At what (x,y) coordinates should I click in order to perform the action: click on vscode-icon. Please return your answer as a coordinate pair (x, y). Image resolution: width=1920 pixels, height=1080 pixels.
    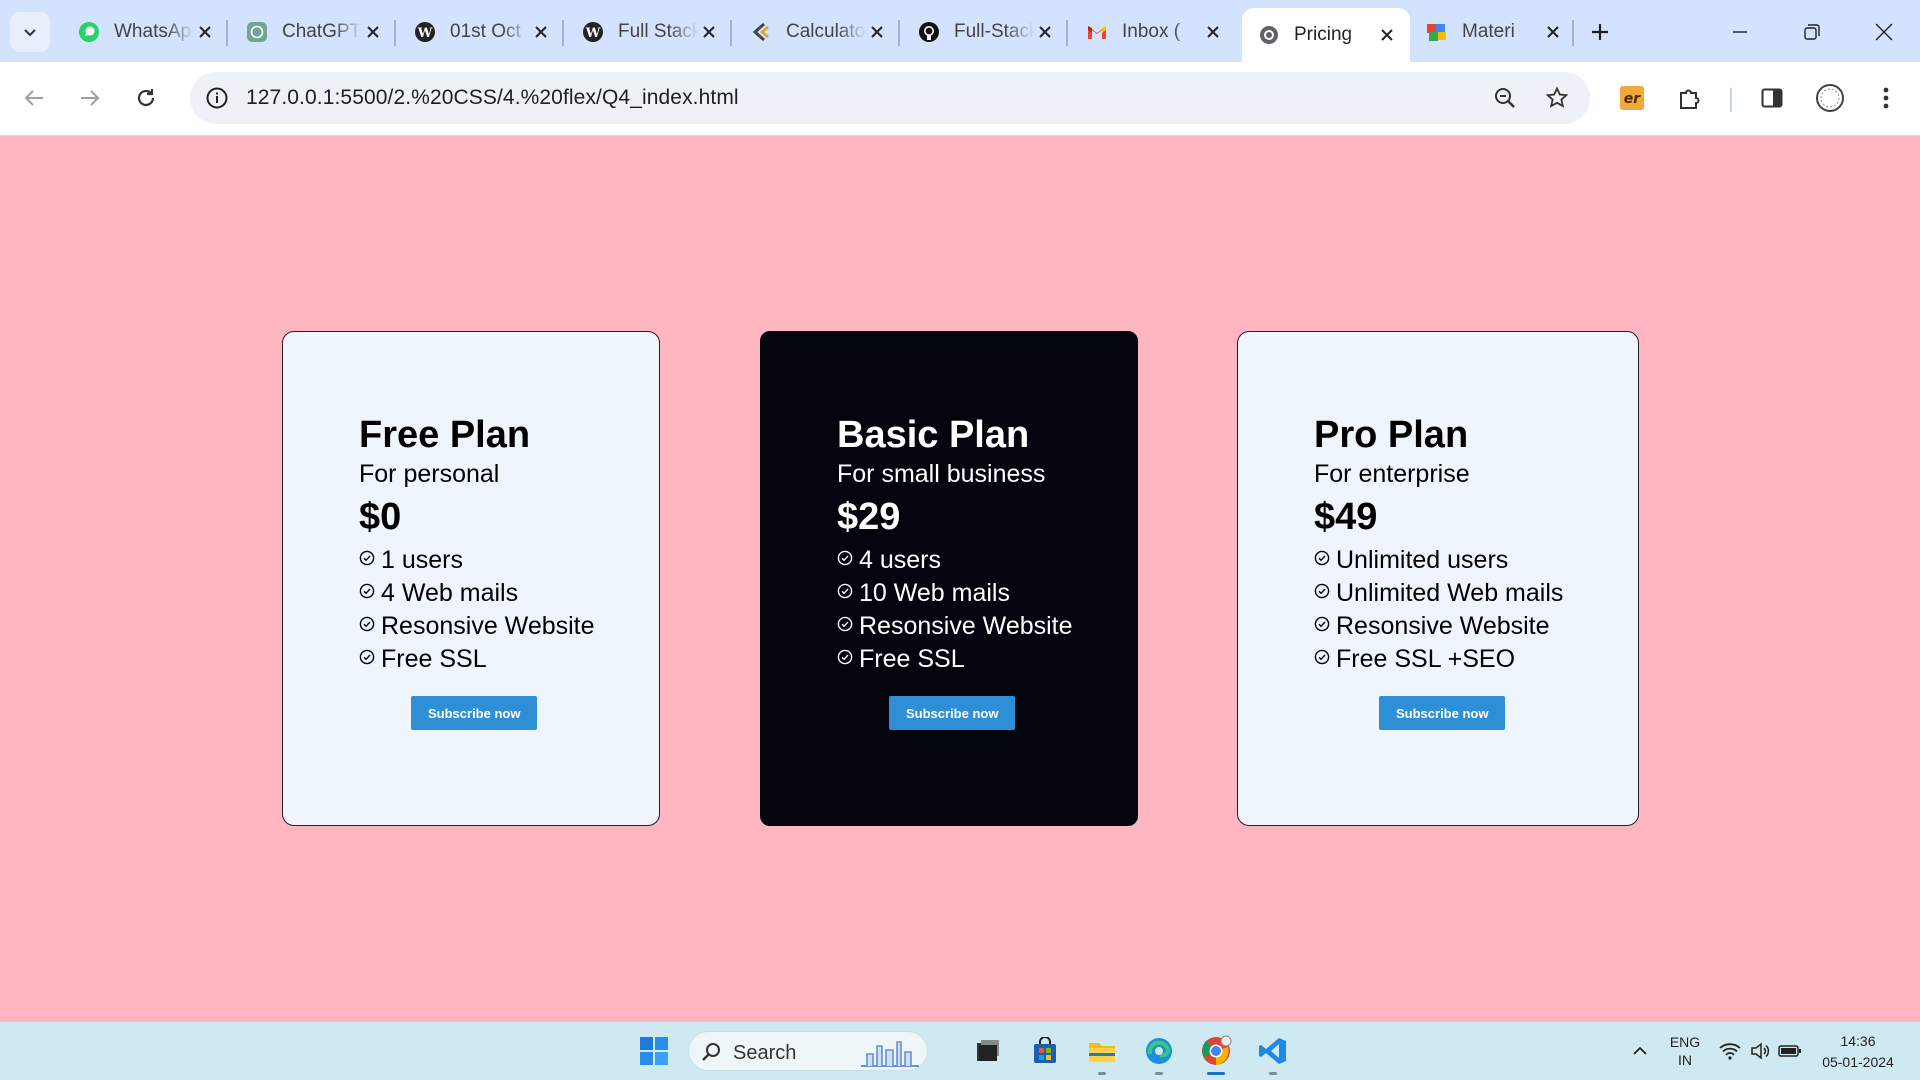
    Looking at the image, I should click on (1273, 1051).